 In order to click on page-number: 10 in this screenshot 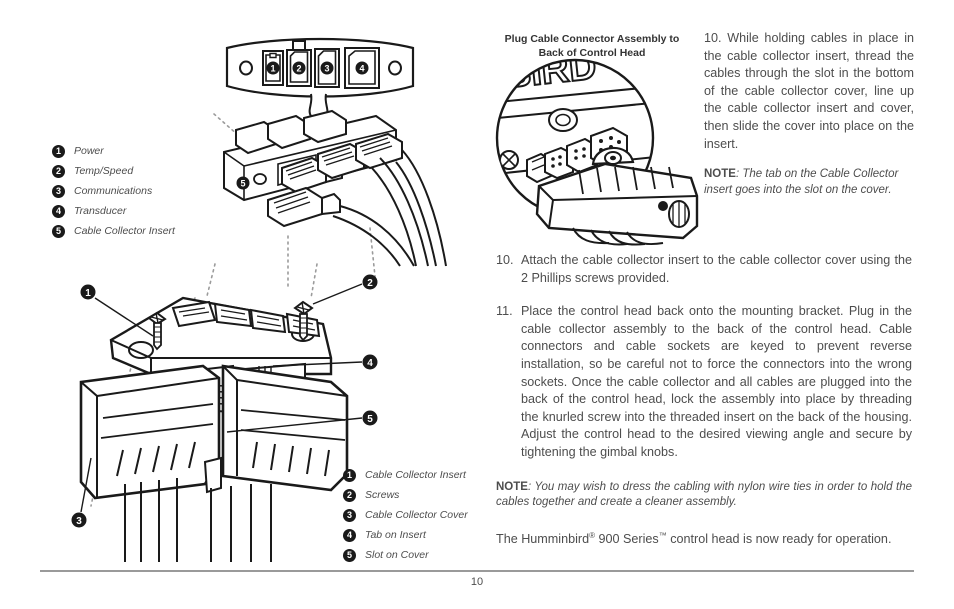, I will do `click(477, 582)`.